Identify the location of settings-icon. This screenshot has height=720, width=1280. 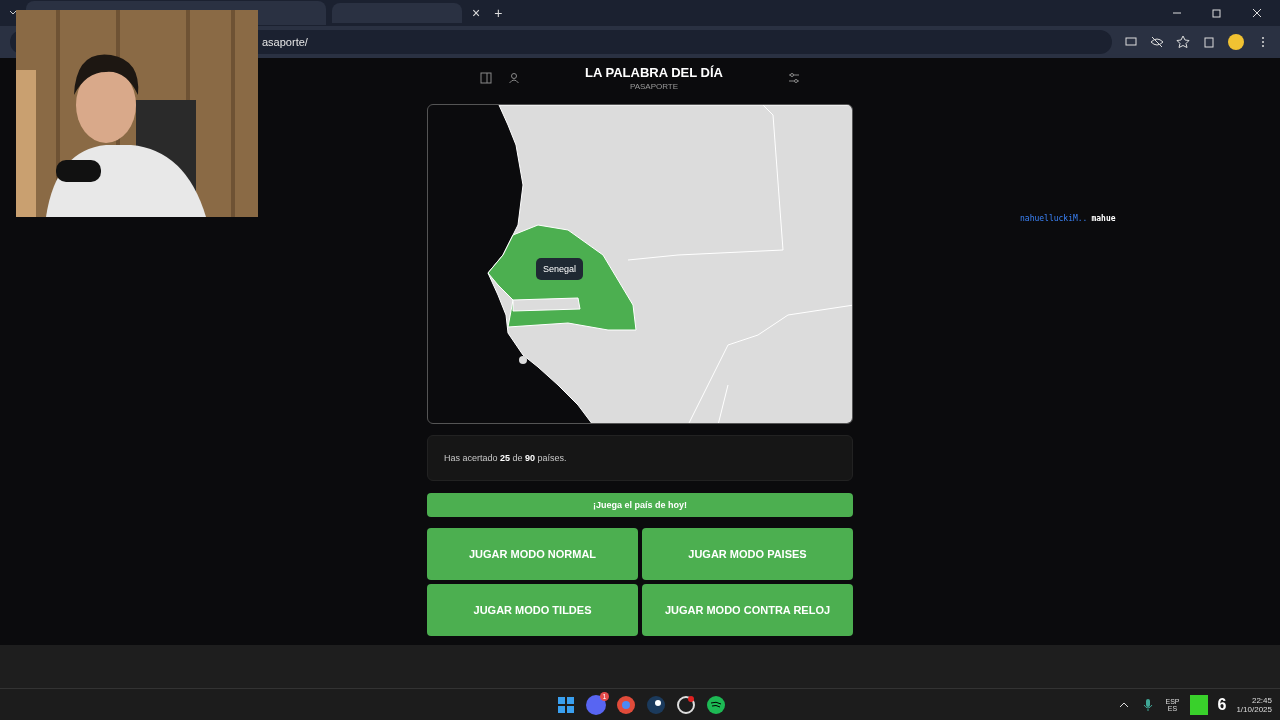
(794, 78).